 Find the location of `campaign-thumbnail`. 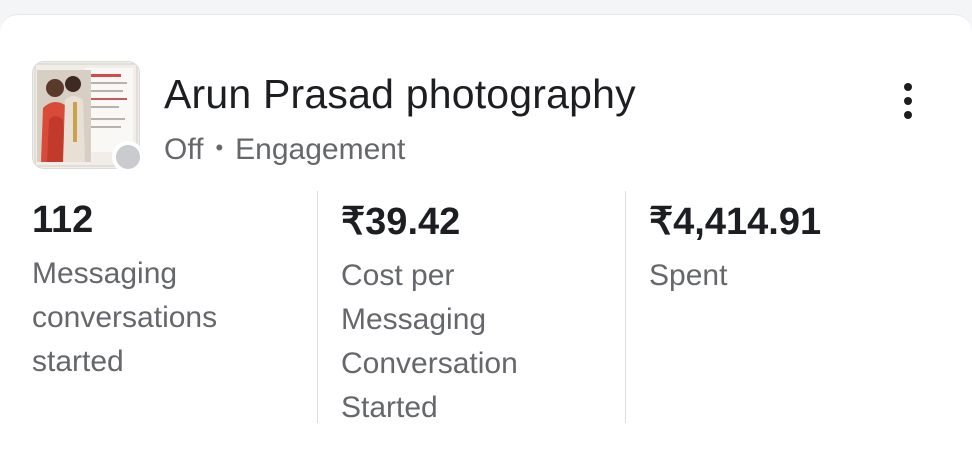

campaign-thumbnail is located at coordinates (88, 117).